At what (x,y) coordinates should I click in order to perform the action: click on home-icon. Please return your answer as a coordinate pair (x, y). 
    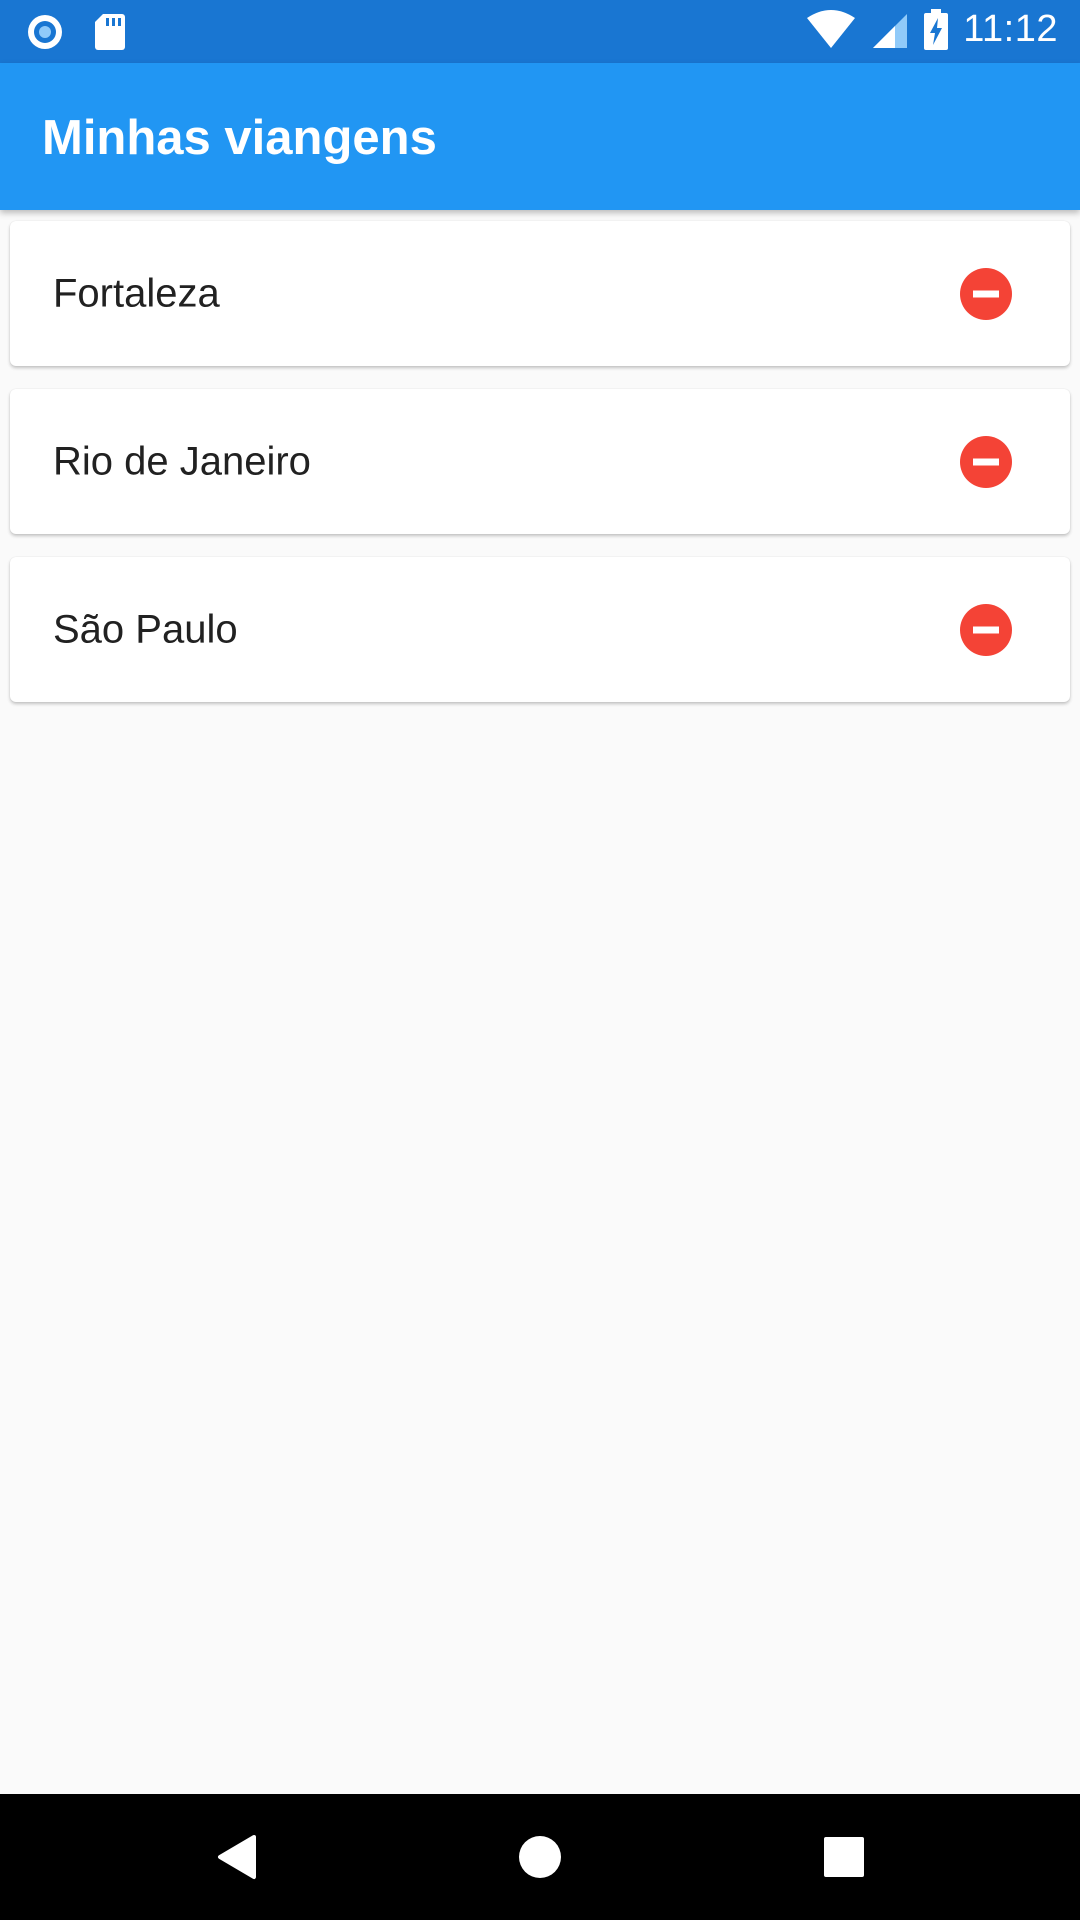
    Looking at the image, I should click on (540, 1857).